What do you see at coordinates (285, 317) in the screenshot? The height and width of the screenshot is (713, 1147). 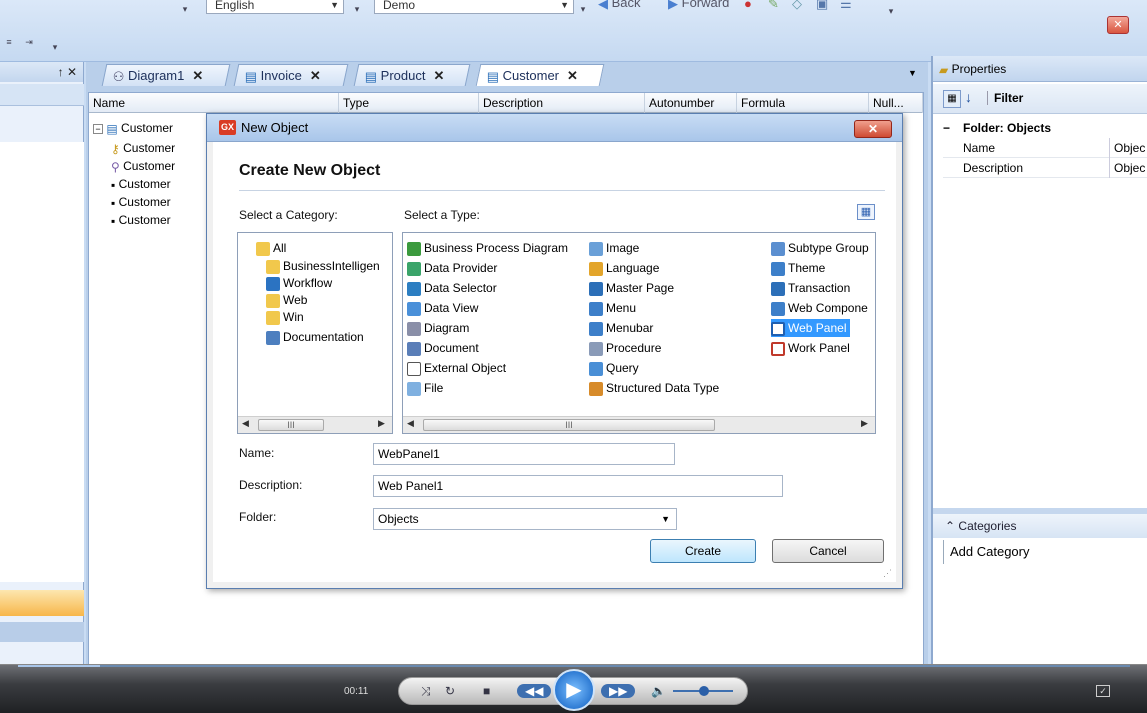 I see `category-item-win: Win` at bounding box center [285, 317].